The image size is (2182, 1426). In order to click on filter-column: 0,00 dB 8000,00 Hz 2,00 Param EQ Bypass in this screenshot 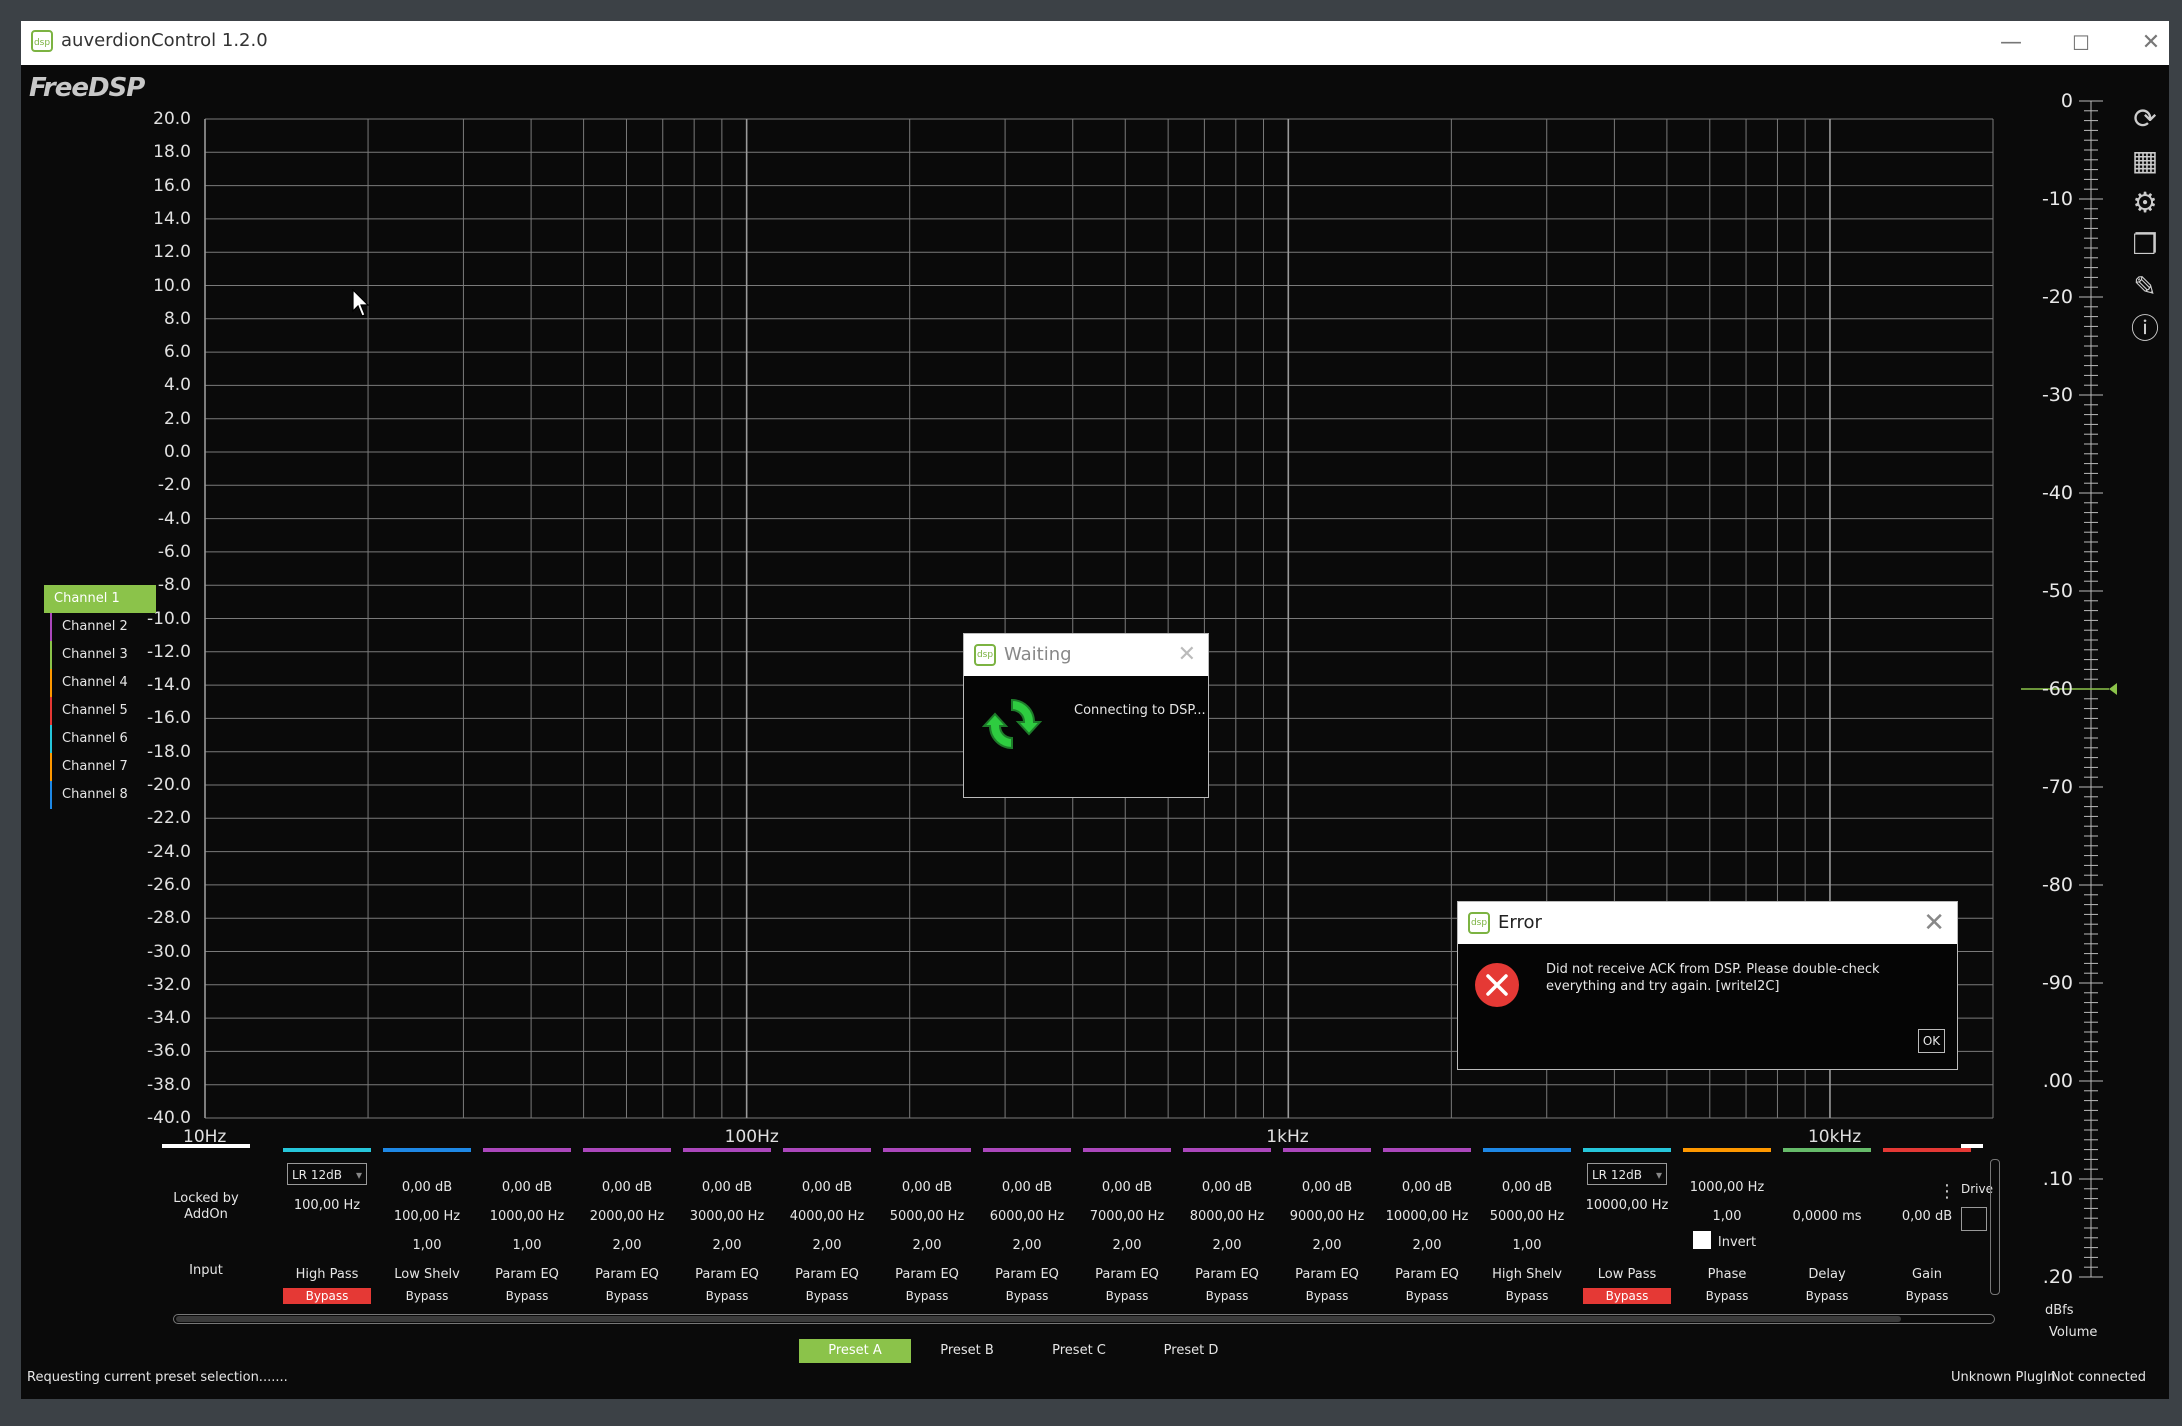, I will do `click(1227, 1230)`.